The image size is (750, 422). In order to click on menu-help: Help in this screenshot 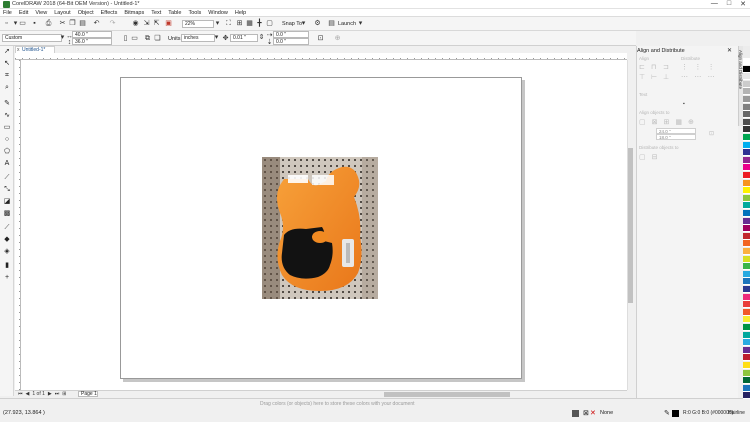, I will do `click(240, 12)`.